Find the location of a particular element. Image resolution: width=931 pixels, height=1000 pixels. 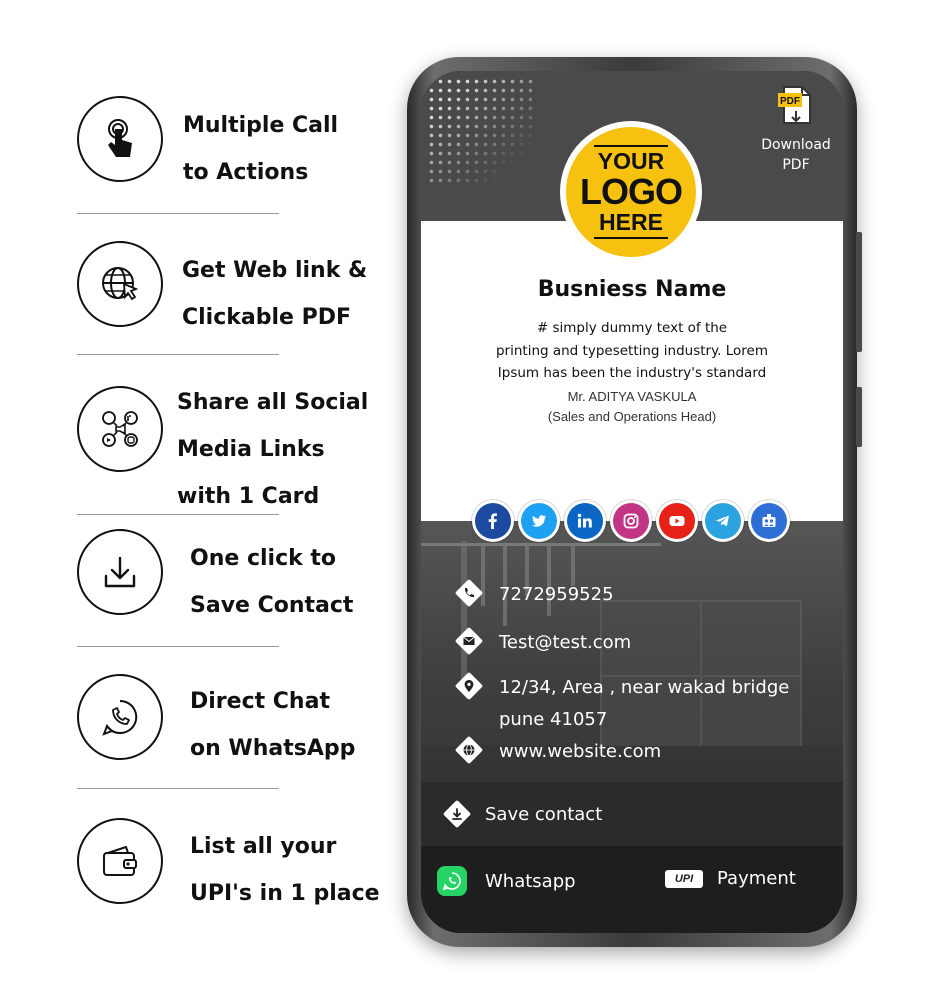

pdf-file-icon: PDF is located at coordinates (794, 105).